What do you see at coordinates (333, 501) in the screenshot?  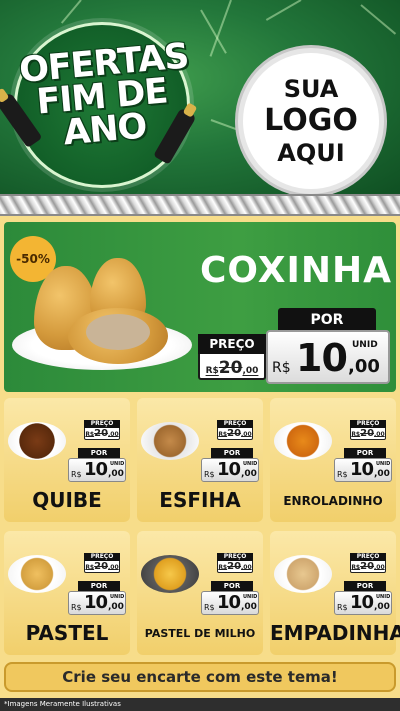 I see `product-name: ENROLADINHO` at bounding box center [333, 501].